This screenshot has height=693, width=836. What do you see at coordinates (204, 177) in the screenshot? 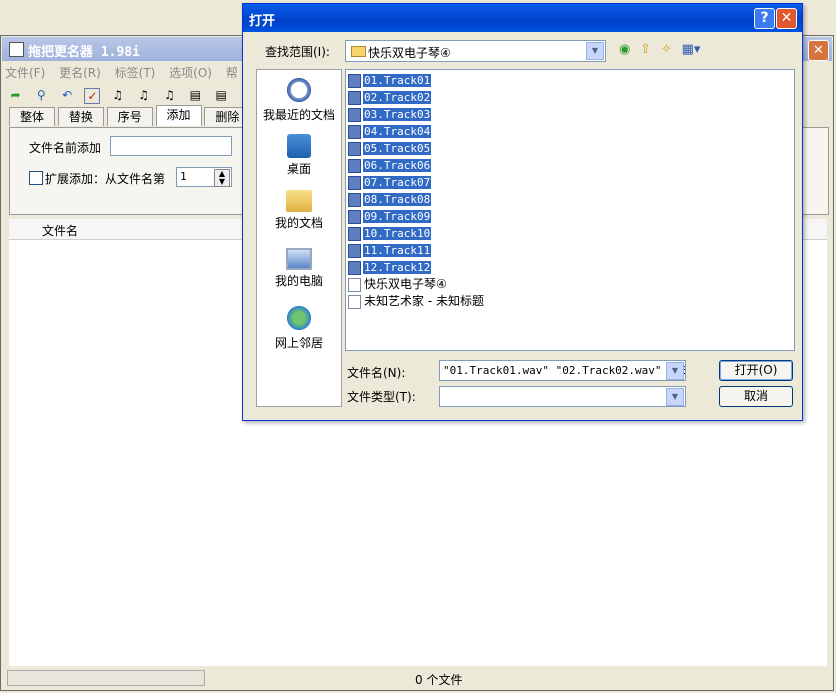
I see `position-spinner: 1 ▲ ▼` at bounding box center [204, 177].